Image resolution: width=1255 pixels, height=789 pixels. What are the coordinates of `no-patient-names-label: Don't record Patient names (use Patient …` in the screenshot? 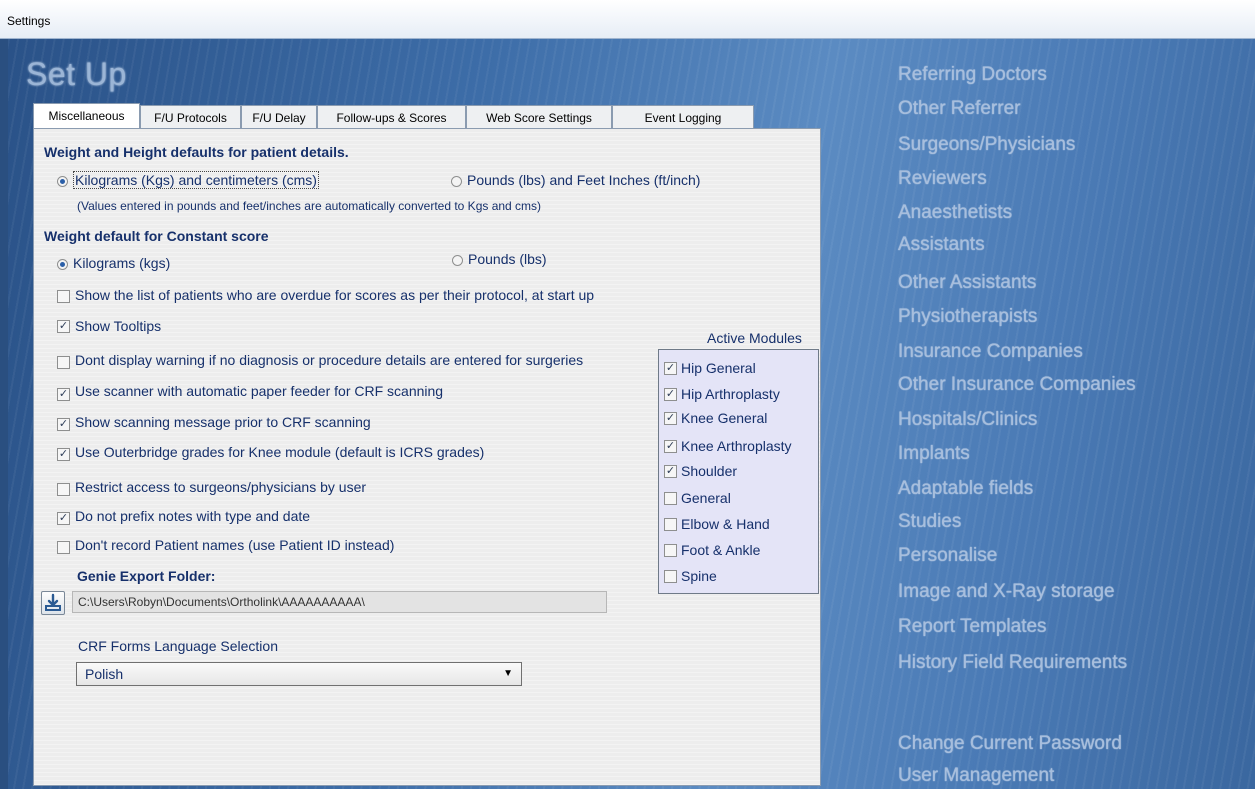 It's located at (234, 545).